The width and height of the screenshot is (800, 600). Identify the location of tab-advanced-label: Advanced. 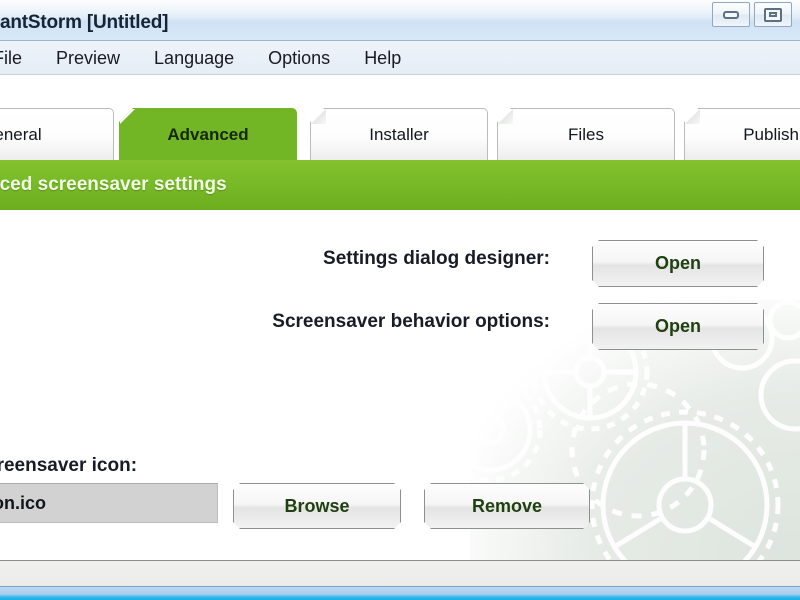
(208, 134).